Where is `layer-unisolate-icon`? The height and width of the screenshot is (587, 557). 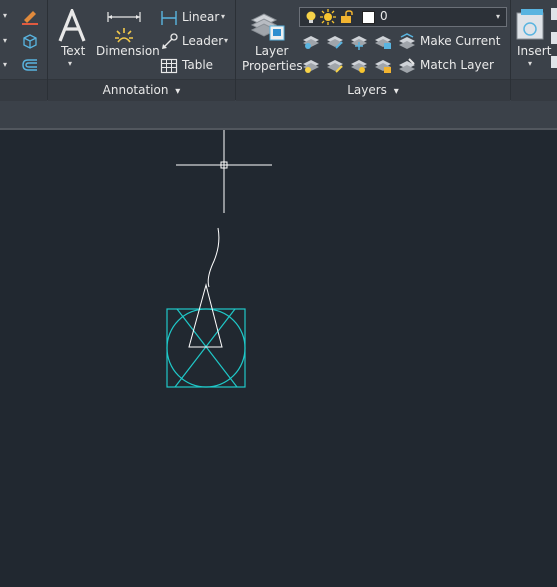 layer-unisolate-icon is located at coordinates (335, 66).